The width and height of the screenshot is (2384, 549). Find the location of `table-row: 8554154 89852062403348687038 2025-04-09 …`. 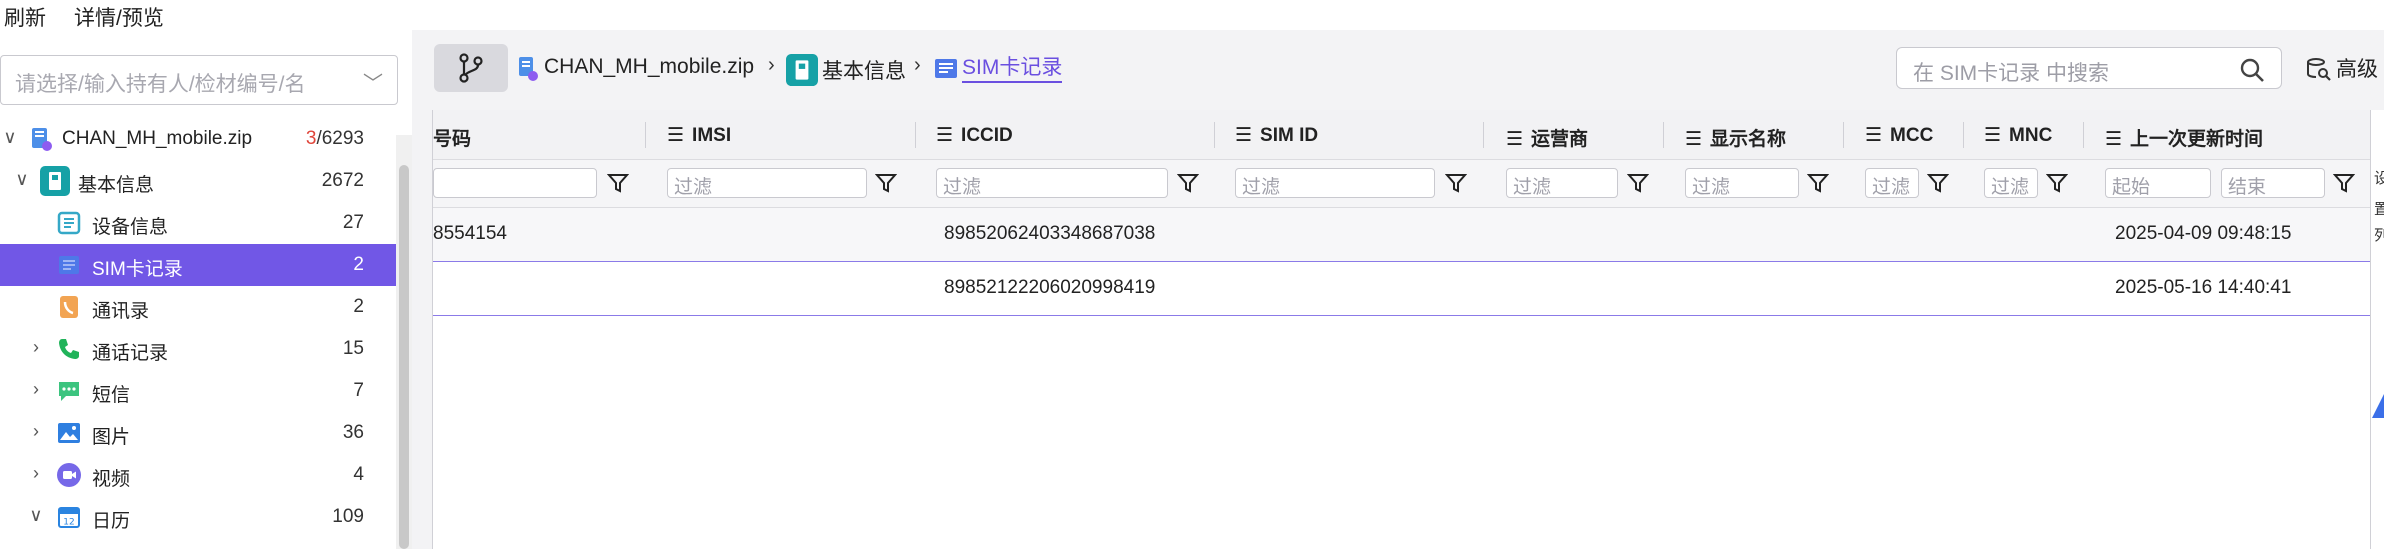

table-row: 8554154 89852062403348687038 2025-04-09 … is located at coordinates (1402, 235).